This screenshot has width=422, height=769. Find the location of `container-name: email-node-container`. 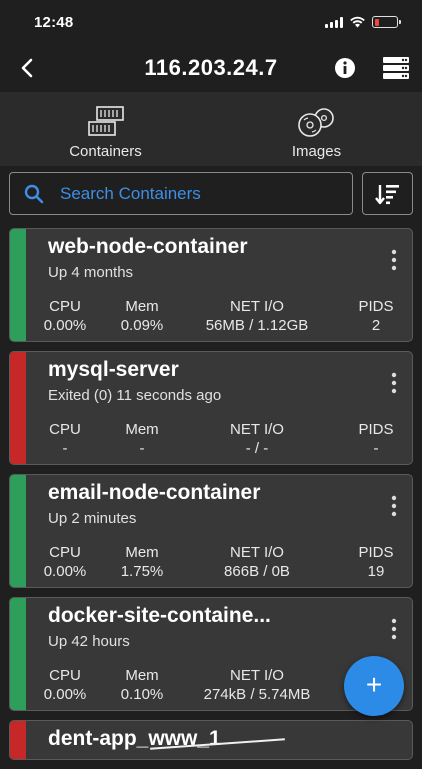

container-name: email-node-container is located at coordinates (154, 492).